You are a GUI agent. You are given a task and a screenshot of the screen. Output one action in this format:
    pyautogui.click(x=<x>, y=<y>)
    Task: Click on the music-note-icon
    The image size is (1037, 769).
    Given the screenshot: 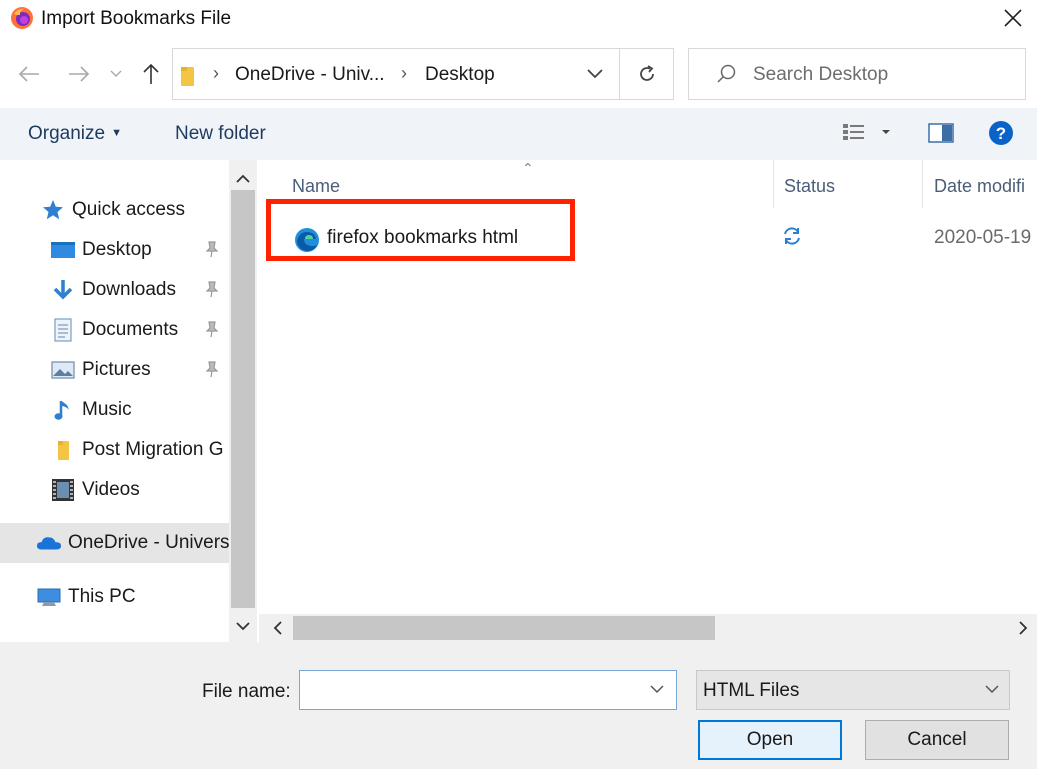 What is the action you would take?
    pyautogui.click(x=63, y=410)
    